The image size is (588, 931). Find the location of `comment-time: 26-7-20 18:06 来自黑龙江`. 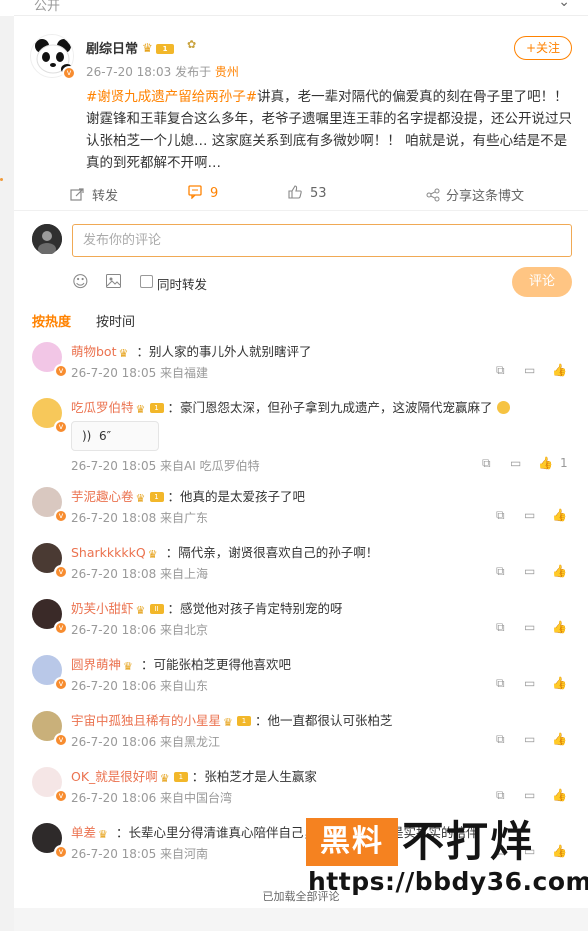

comment-time: 26-7-20 18:06 来自黑龙江 is located at coordinates (146, 742).